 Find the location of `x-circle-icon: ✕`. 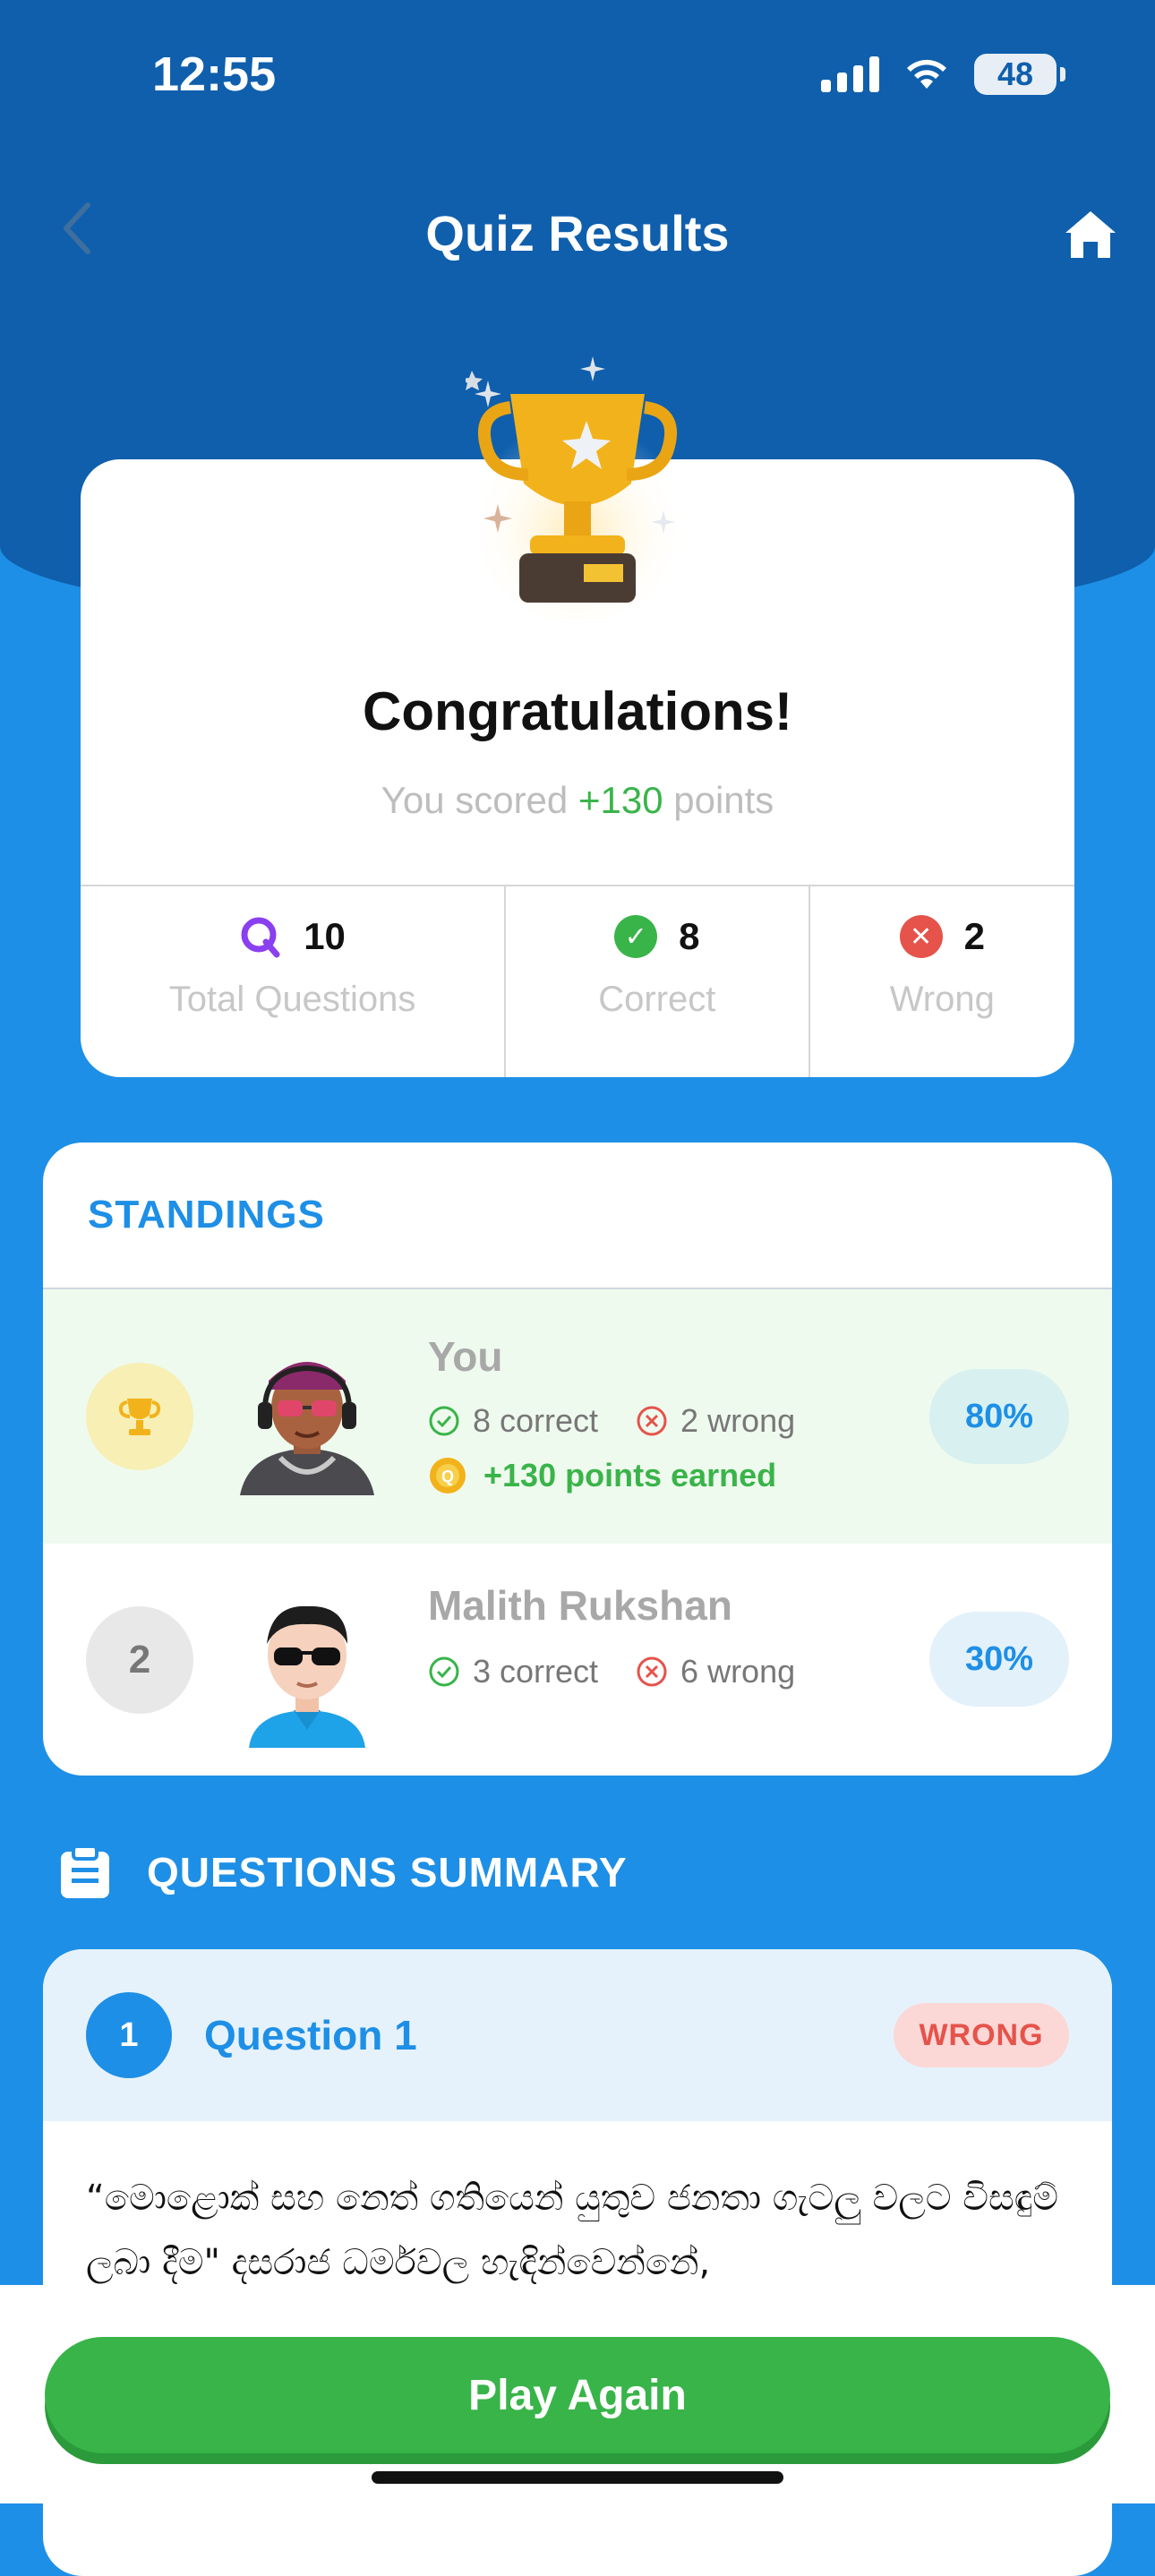

x-circle-icon: ✕ is located at coordinates (921, 936).